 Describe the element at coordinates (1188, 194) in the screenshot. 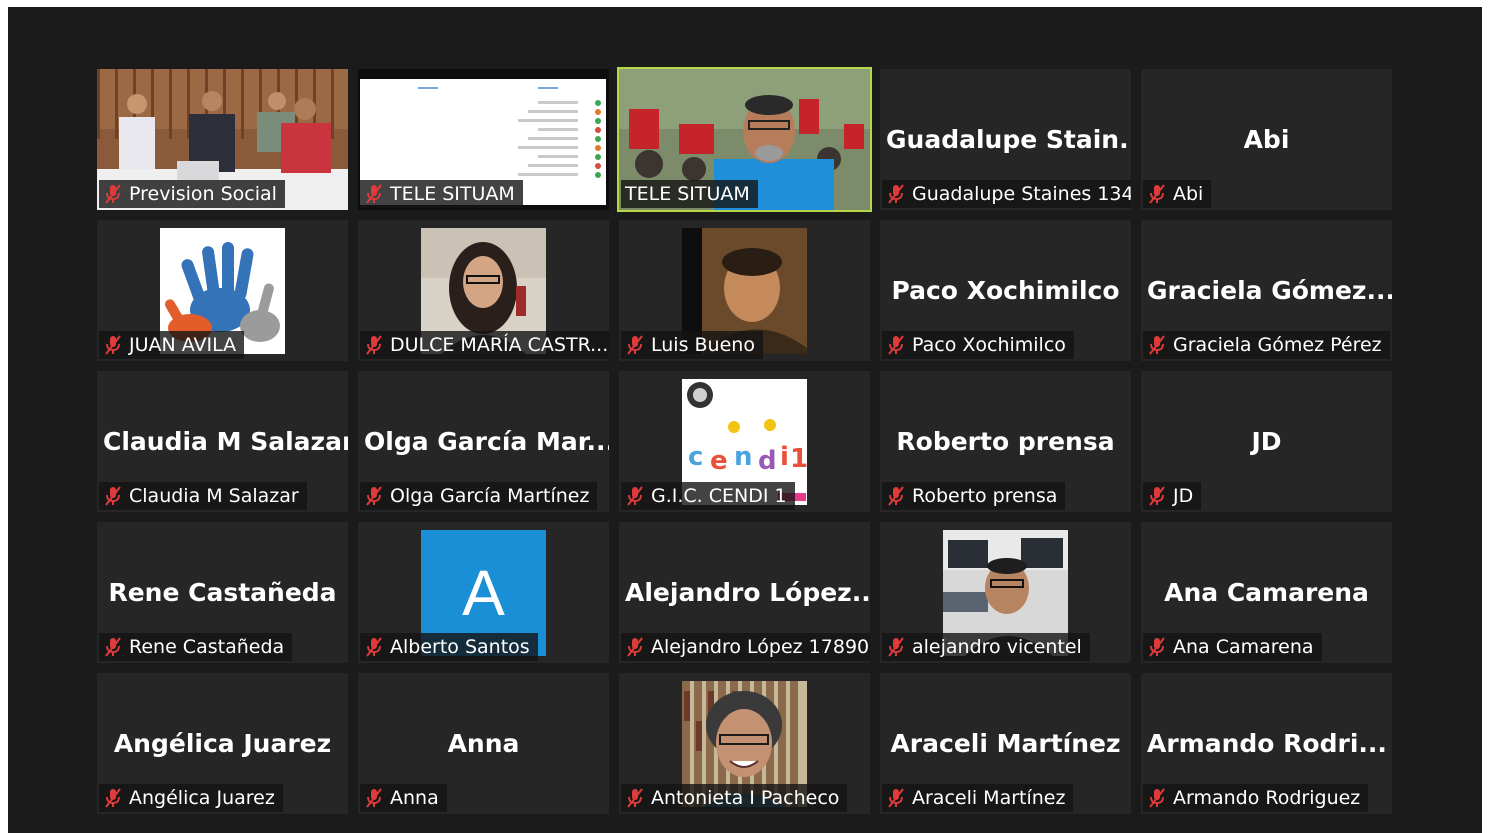

I see `participant-name-label: Abi` at that location.